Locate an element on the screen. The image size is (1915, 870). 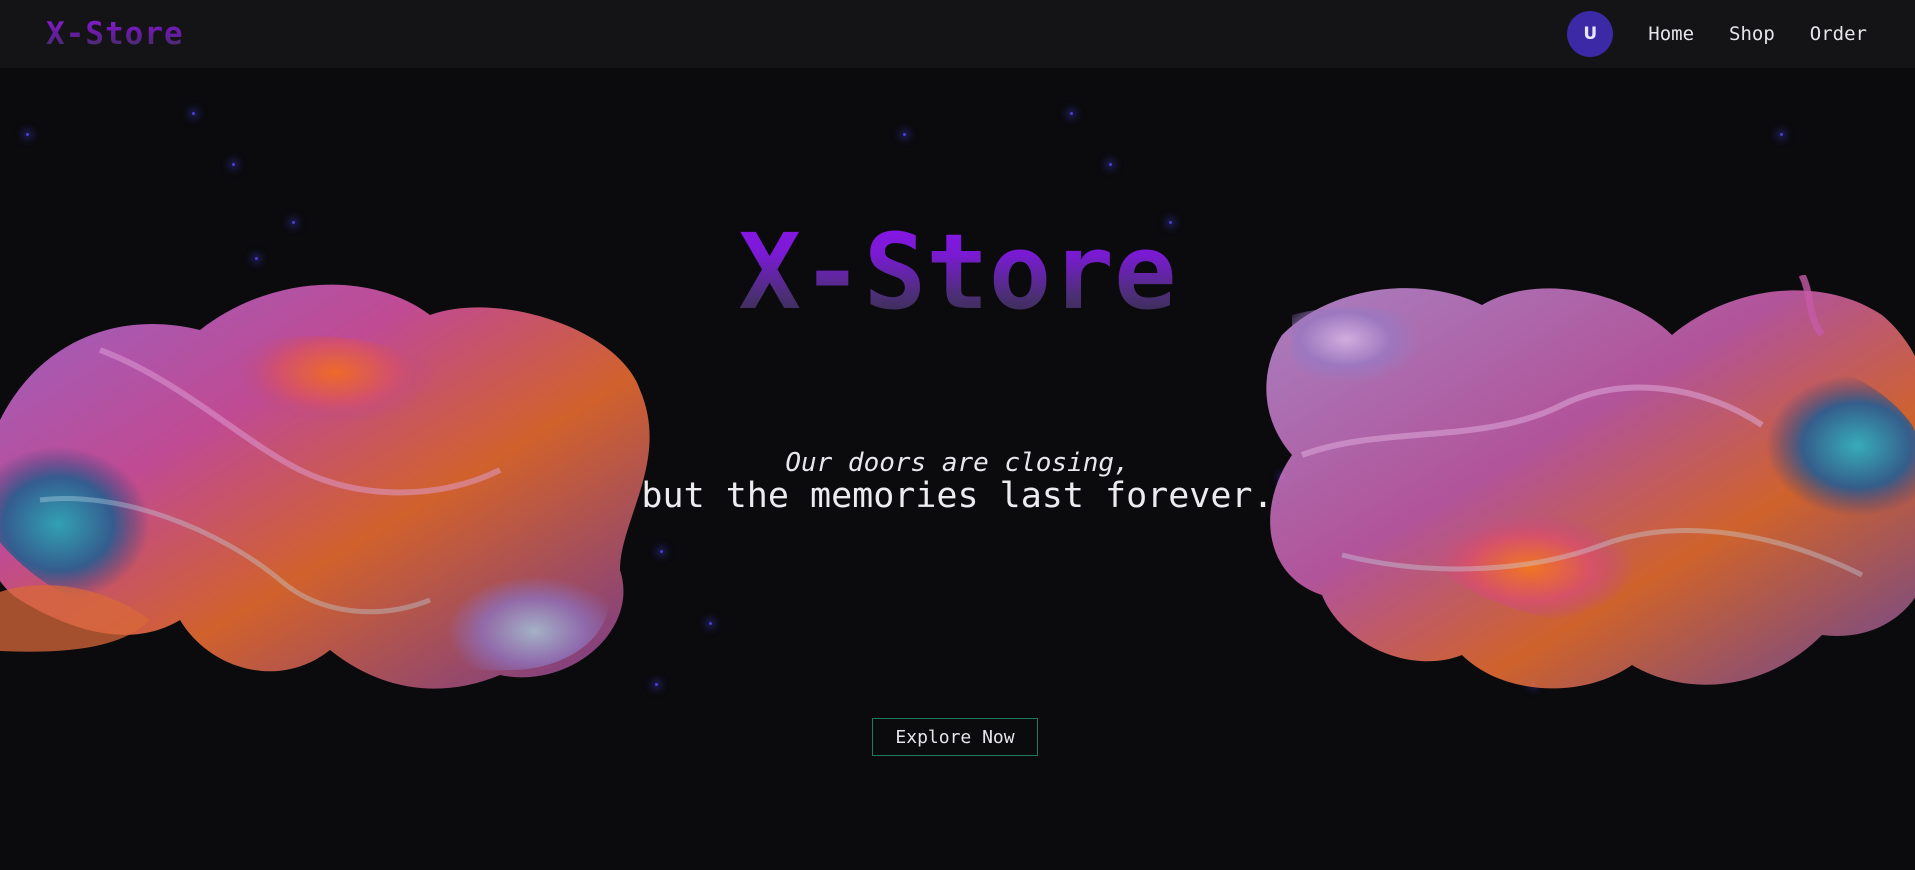
hero-title-text: X-Store is located at coordinates (957, 272).